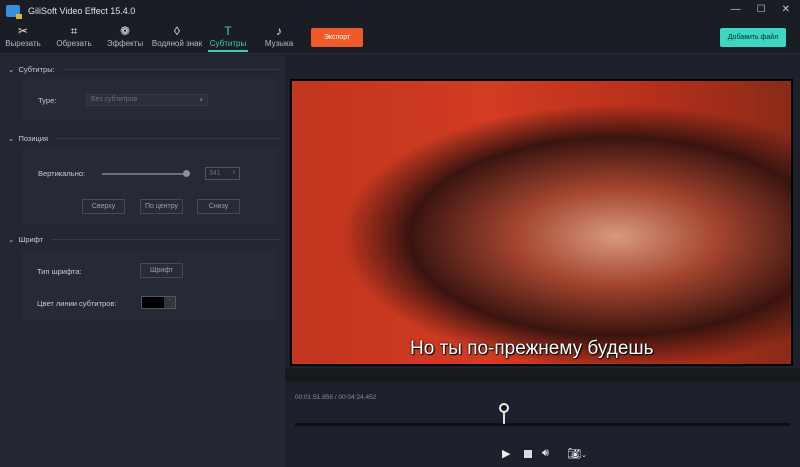  Describe the element at coordinates (753, 37) in the screenshot. I see `add-file-button: Добавить файл` at that location.